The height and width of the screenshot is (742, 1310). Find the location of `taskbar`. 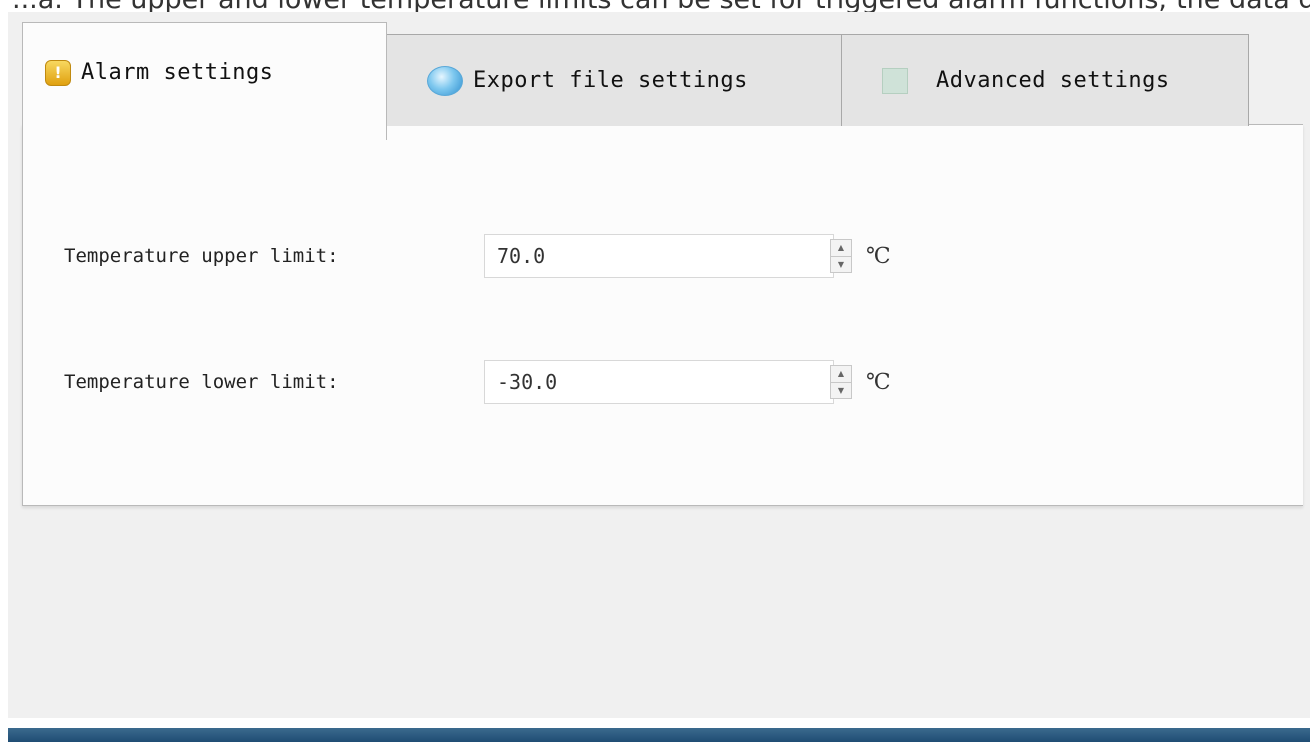

taskbar is located at coordinates (659, 735).